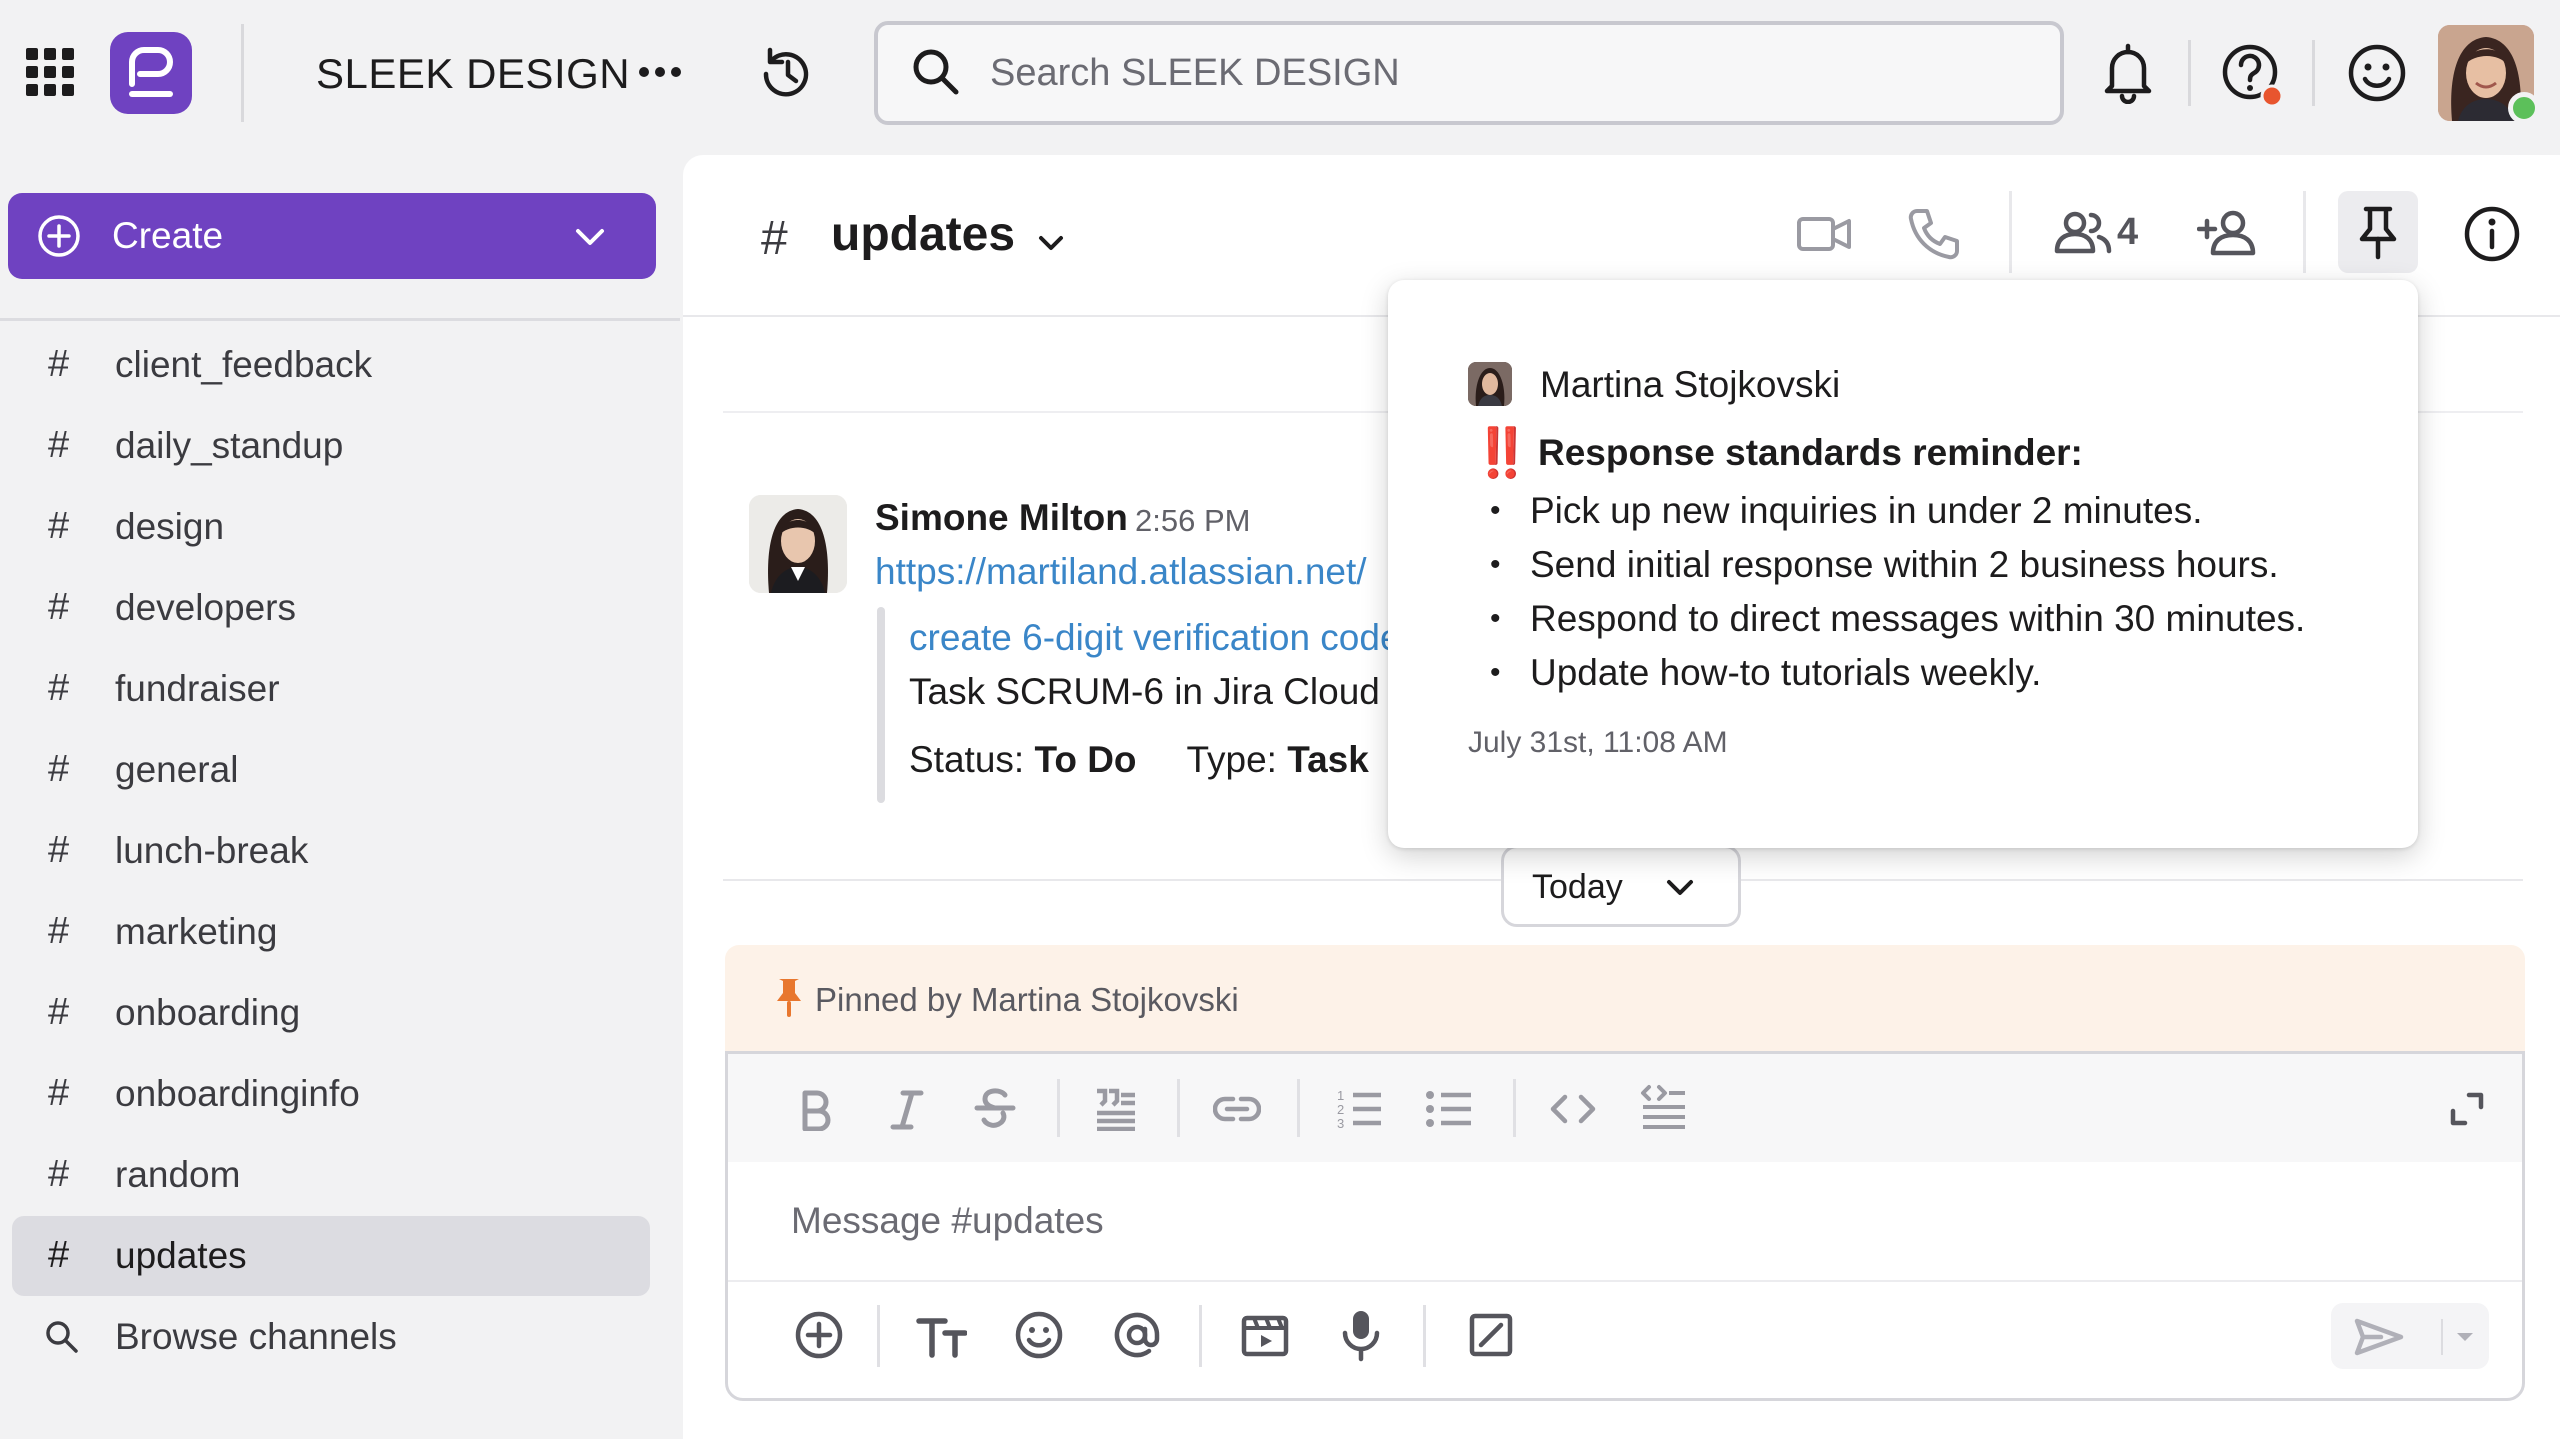 The image size is (2560, 1439). I want to click on bullet-list-icon, so click(1449, 1109).